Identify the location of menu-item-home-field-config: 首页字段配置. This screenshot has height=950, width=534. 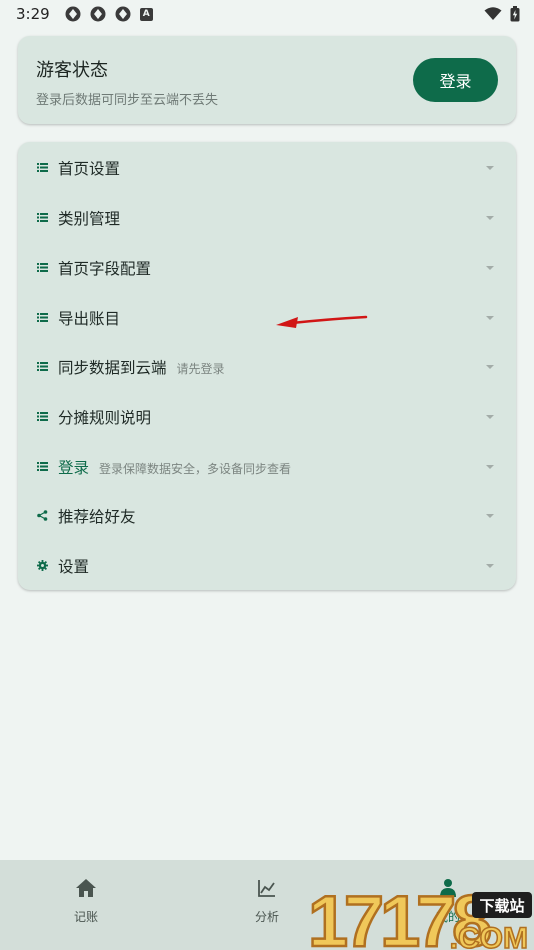
(267, 268).